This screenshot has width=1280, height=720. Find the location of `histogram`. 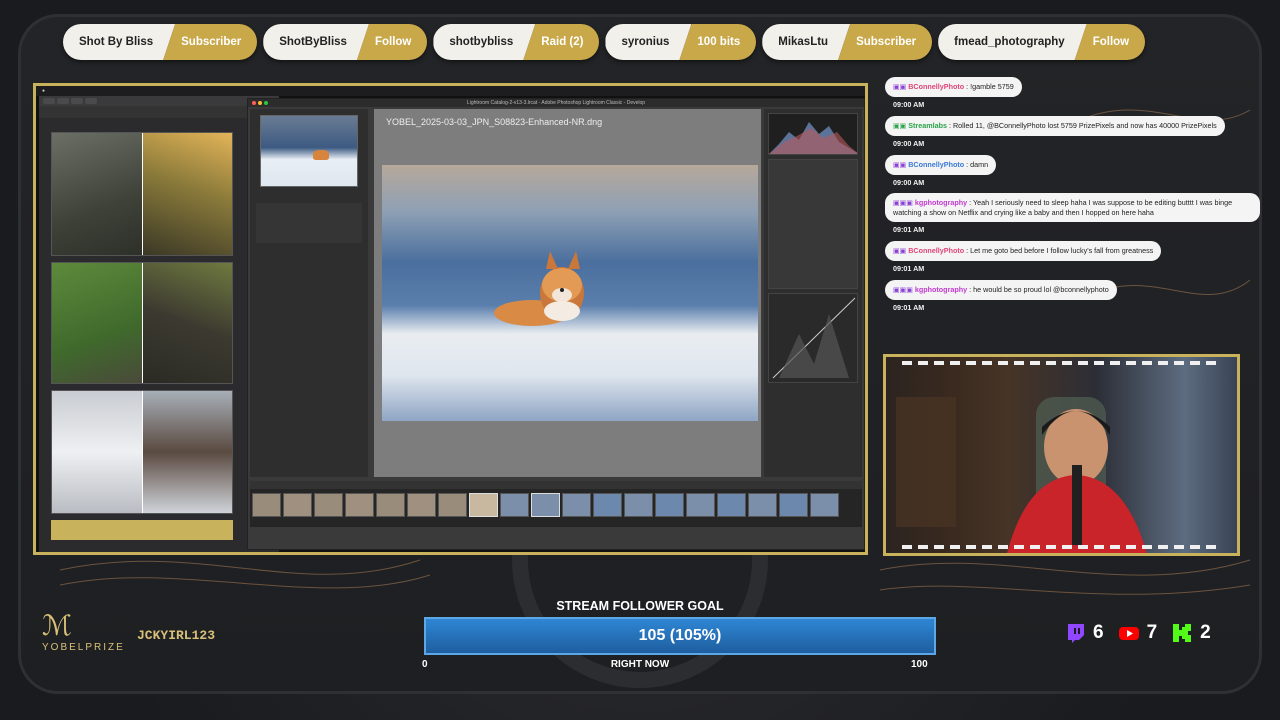

histogram is located at coordinates (813, 134).